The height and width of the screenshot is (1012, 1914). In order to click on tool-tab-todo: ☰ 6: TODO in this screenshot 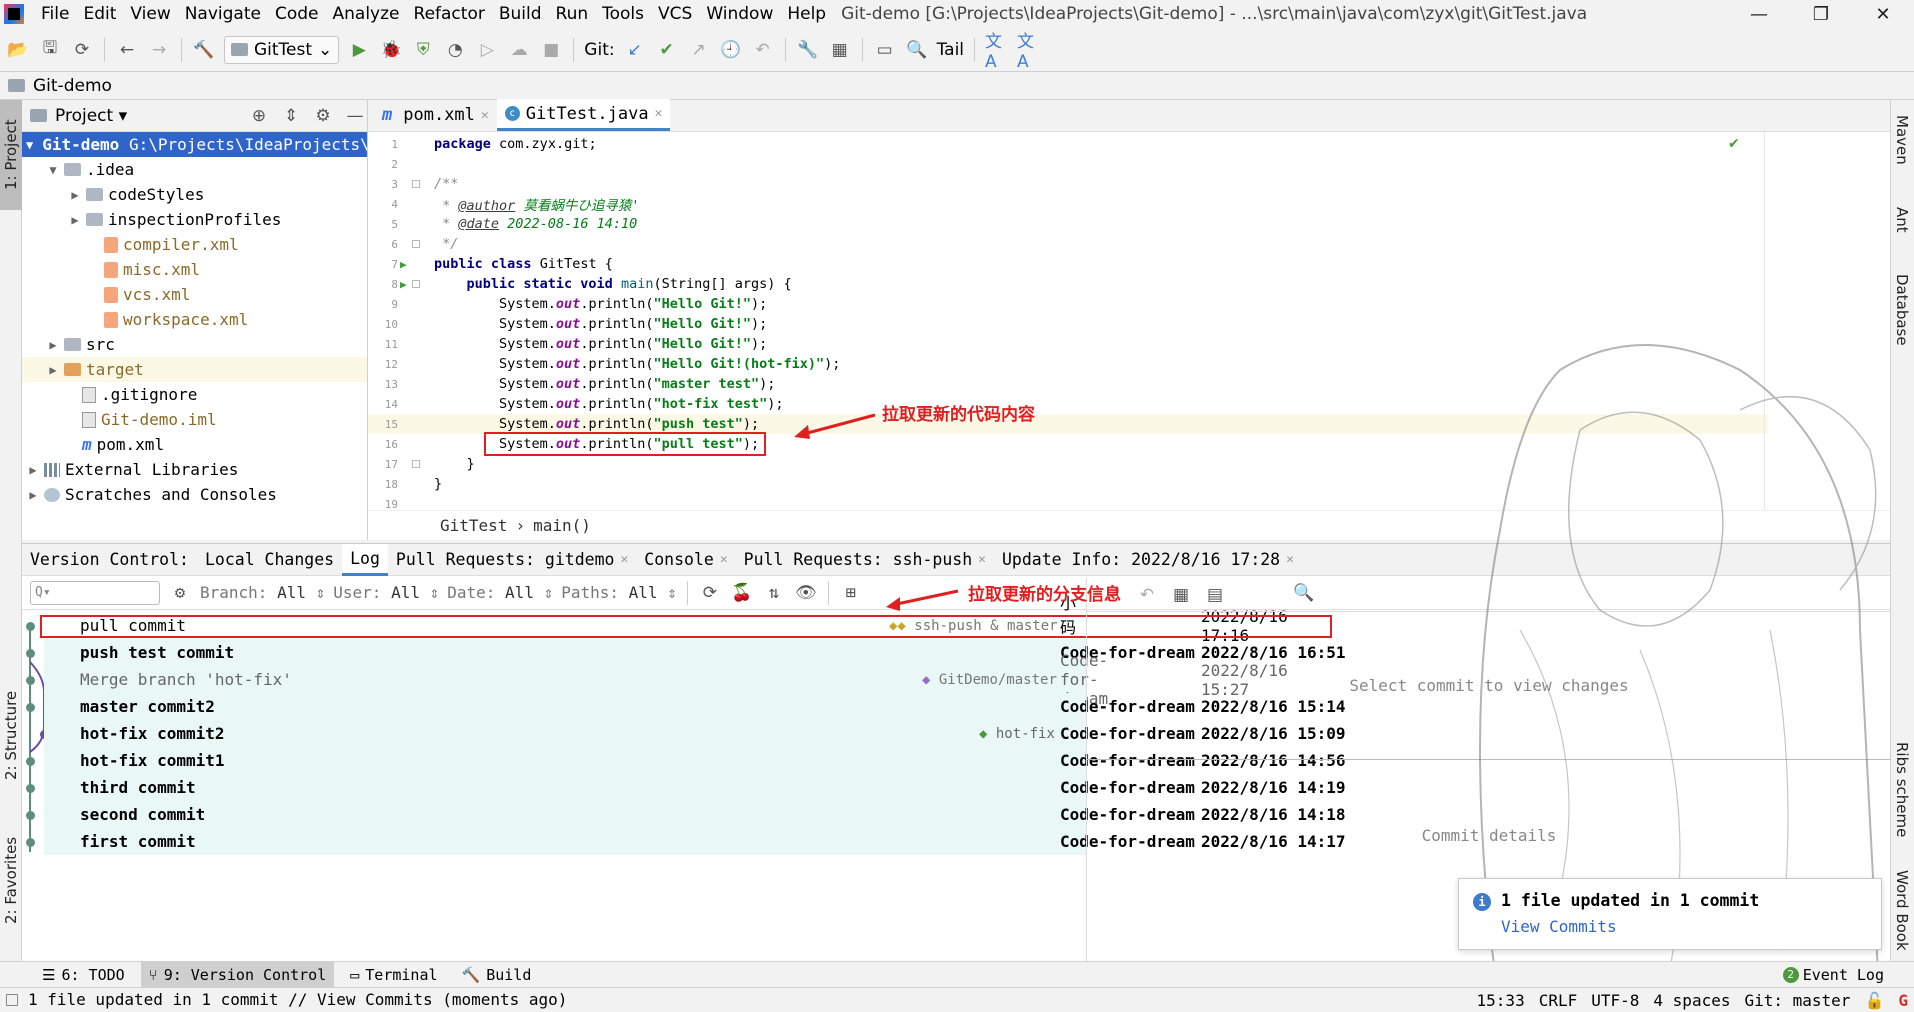, I will do `click(83, 975)`.